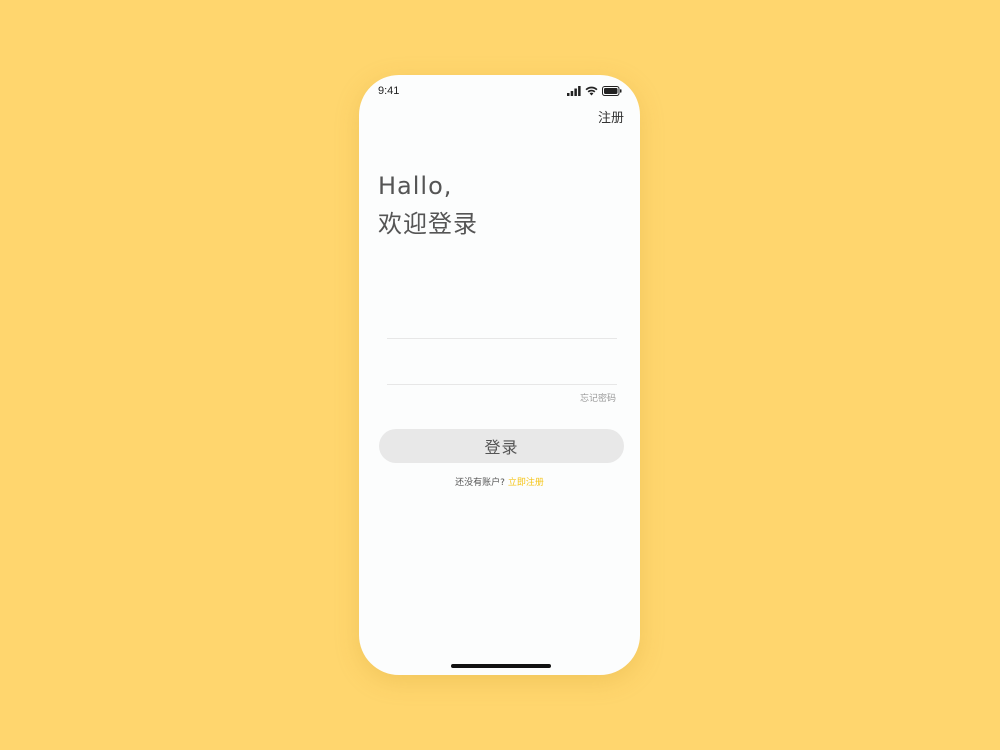 The width and height of the screenshot is (1000, 750). Describe the element at coordinates (502, 323) in the screenshot. I see `username-input` at that location.